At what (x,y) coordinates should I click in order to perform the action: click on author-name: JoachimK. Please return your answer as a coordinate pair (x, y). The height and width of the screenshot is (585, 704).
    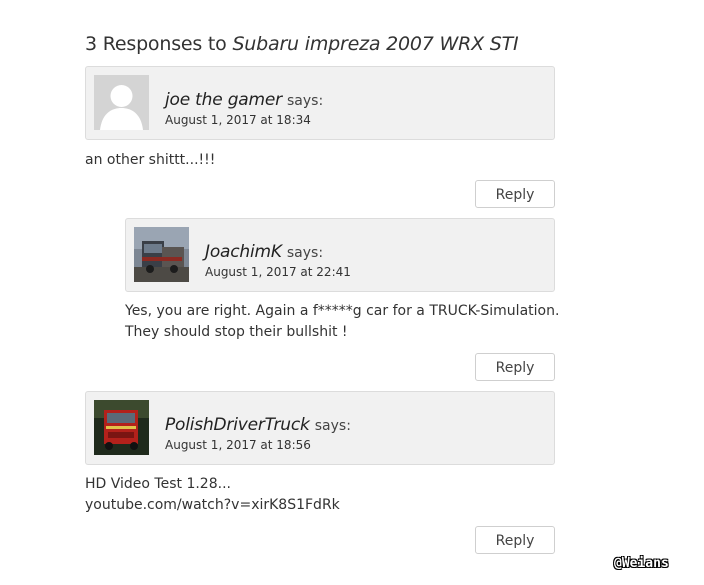
    Looking at the image, I should click on (243, 252).